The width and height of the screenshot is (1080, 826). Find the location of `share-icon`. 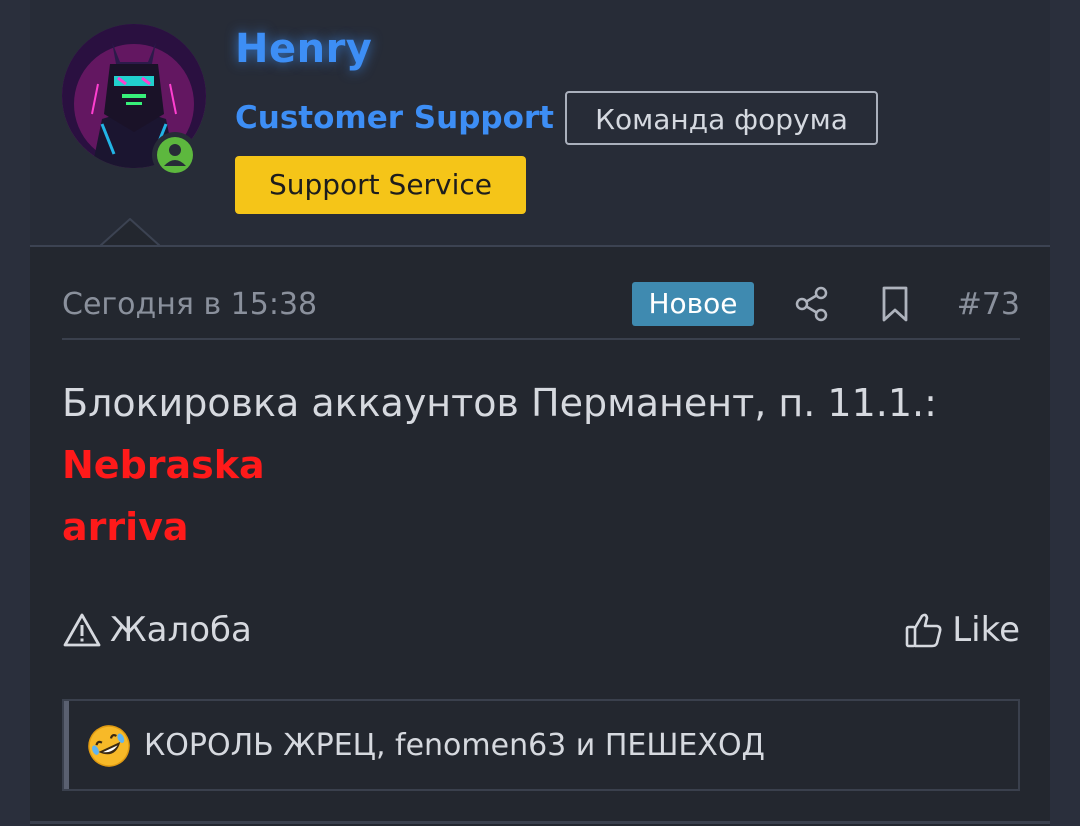

share-icon is located at coordinates (812, 304).